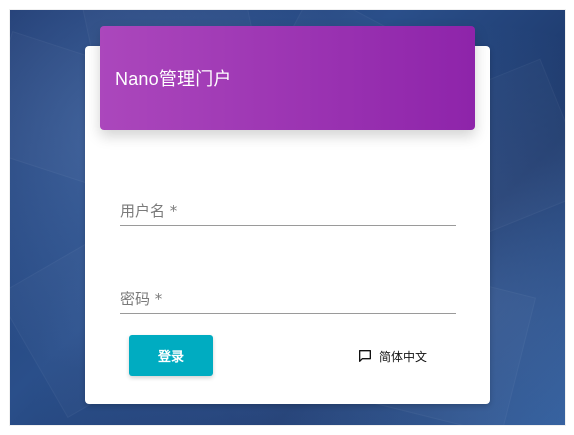 This screenshot has height=435, width=574. What do you see at coordinates (141, 299) in the screenshot?
I see `password-label: 密码 *` at bounding box center [141, 299].